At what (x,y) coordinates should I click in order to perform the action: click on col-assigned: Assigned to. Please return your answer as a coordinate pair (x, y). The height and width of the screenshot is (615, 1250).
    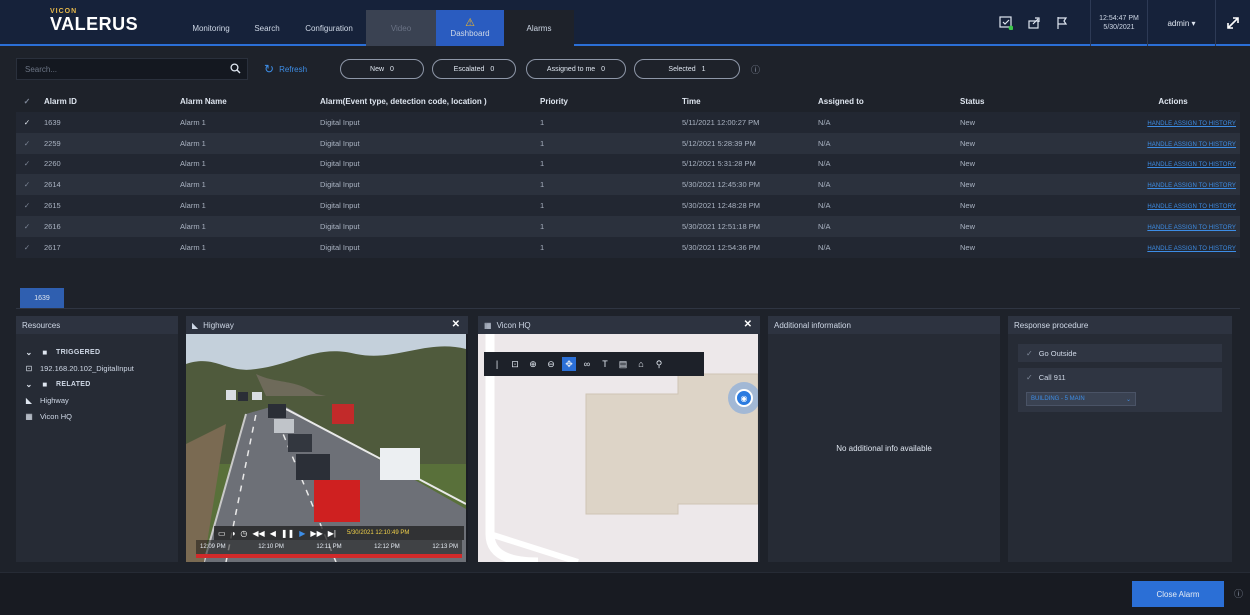
    Looking at the image, I should click on (889, 101).